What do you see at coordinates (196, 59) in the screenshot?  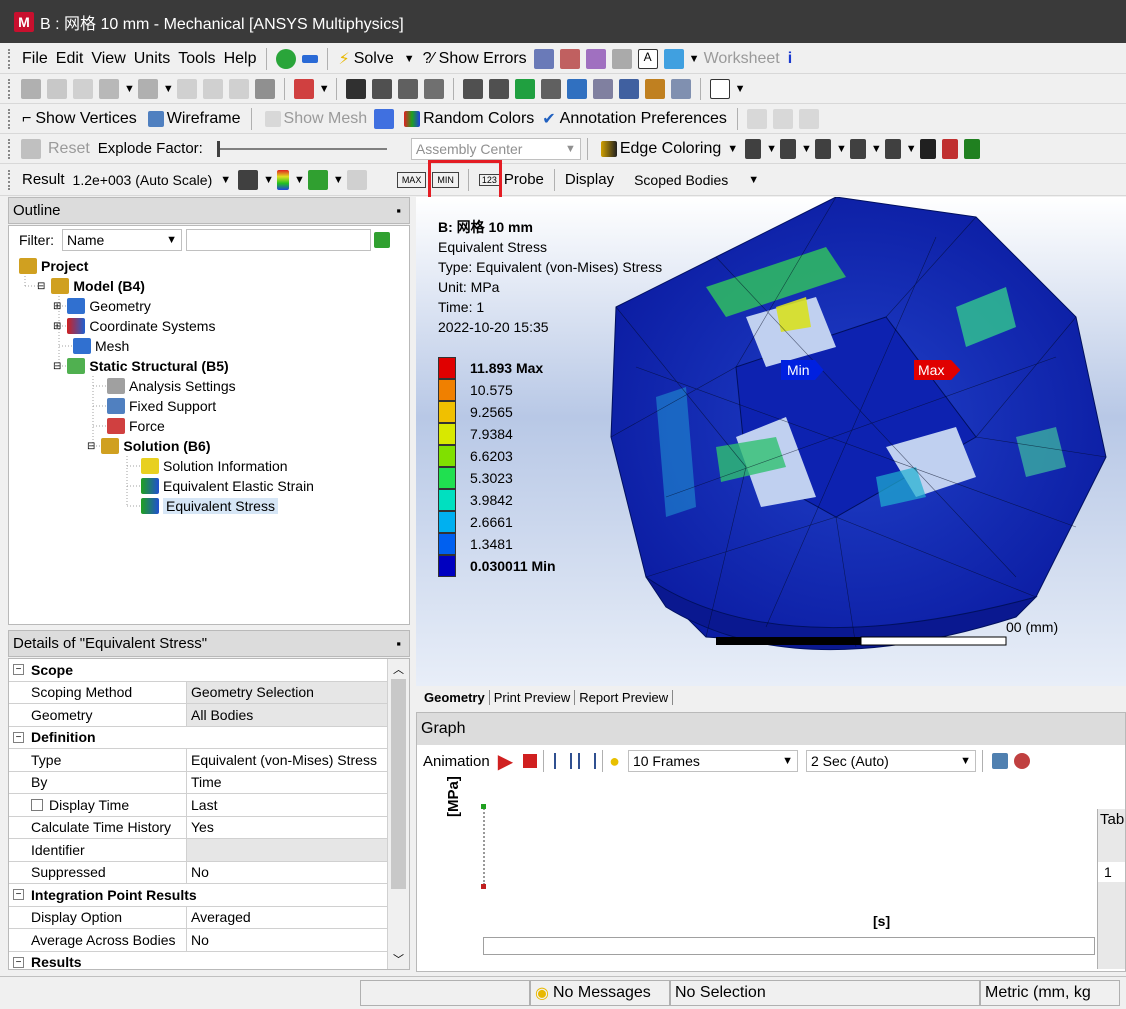 I see `menu-tools: Tools` at bounding box center [196, 59].